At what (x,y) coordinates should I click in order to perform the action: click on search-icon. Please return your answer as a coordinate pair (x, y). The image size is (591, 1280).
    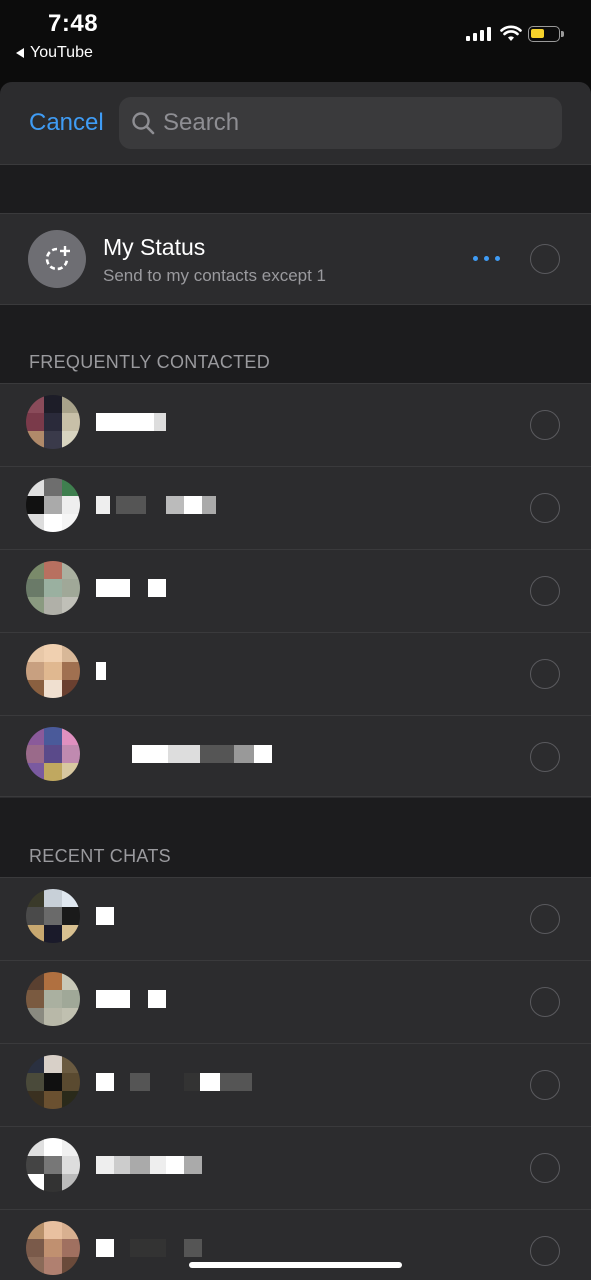
    Looking at the image, I should click on (143, 123).